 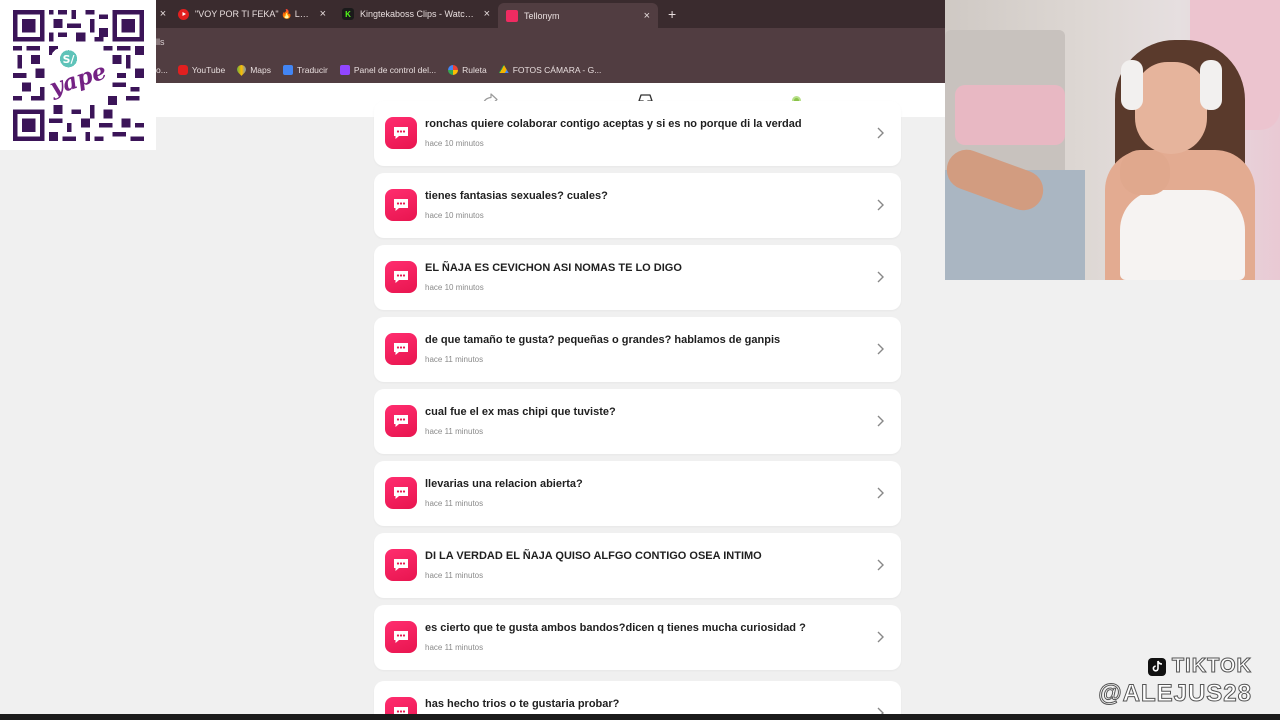 What do you see at coordinates (69, 59) in the screenshot?
I see `svg-text: S/` at bounding box center [69, 59].